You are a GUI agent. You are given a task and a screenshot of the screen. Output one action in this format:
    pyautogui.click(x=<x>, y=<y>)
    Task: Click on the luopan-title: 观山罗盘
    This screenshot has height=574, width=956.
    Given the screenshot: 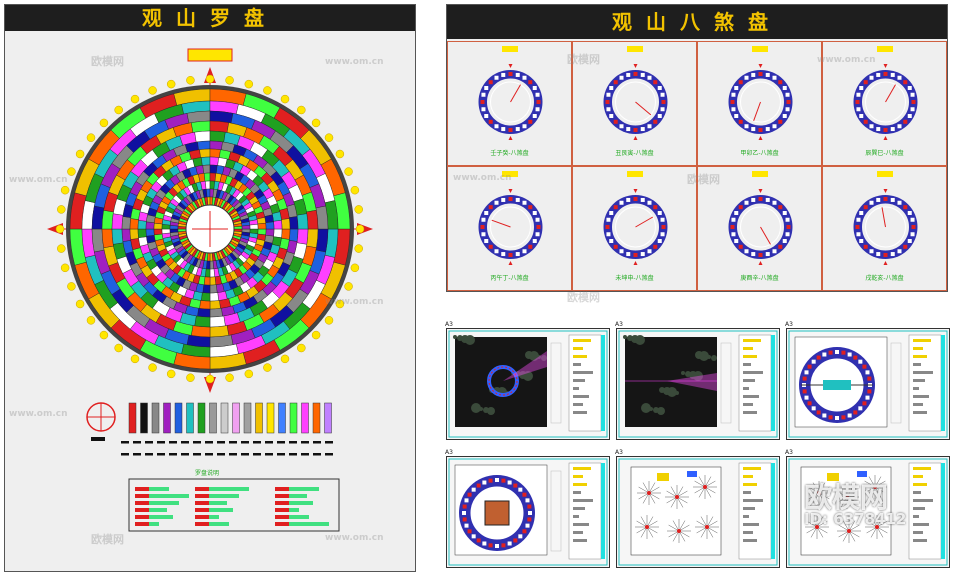 What is the action you would take?
    pyautogui.click(x=210, y=18)
    